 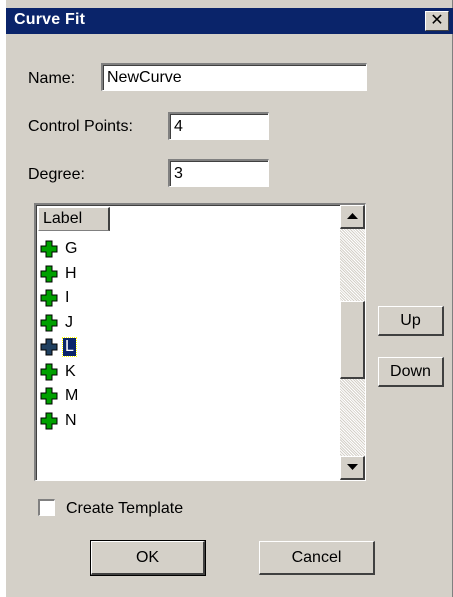 I want to click on label-column-header: Label, so click(x=74, y=219).